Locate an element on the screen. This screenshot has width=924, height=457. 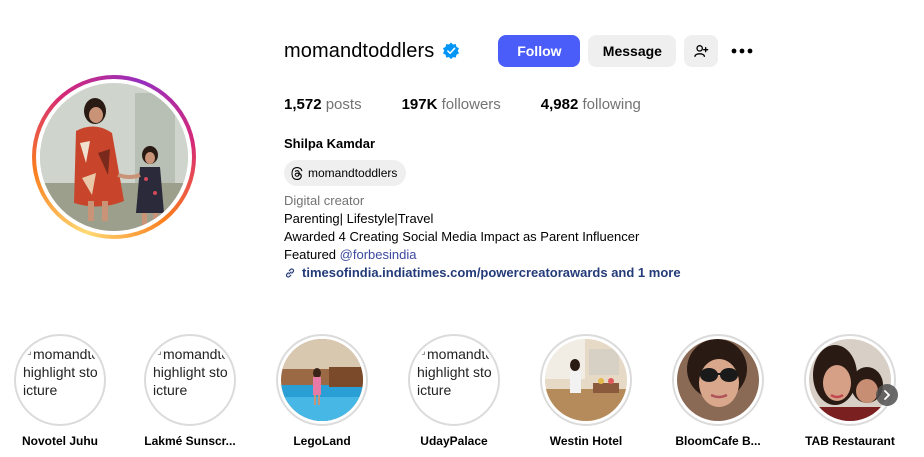
followers-stat: 197K followers is located at coordinates (451, 104).